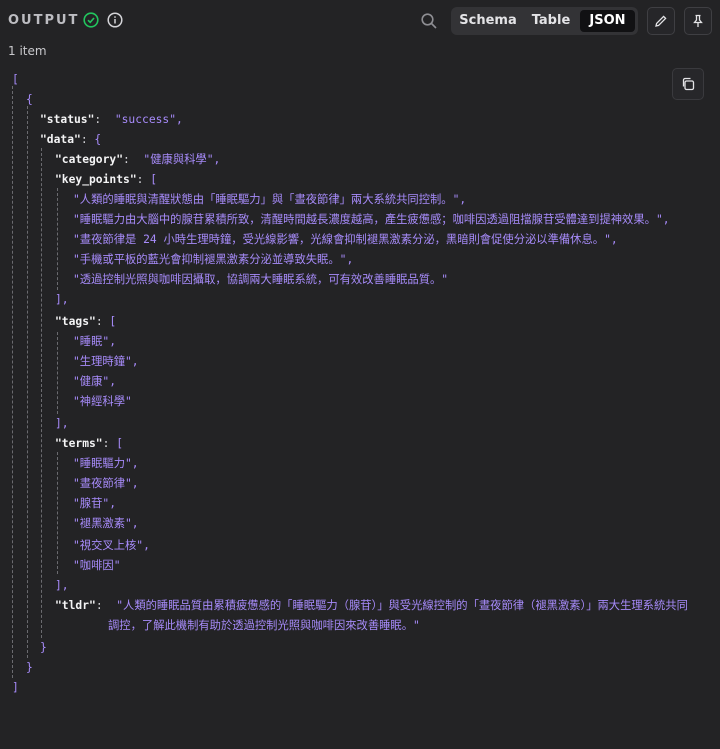 This screenshot has width=720, height=749. Describe the element at coordinates (213, 259) in the screenshot. I see `json-string-item: "手機或平板的藍光會抑制褪黑激素分泌並導致失眠。",` at that location.